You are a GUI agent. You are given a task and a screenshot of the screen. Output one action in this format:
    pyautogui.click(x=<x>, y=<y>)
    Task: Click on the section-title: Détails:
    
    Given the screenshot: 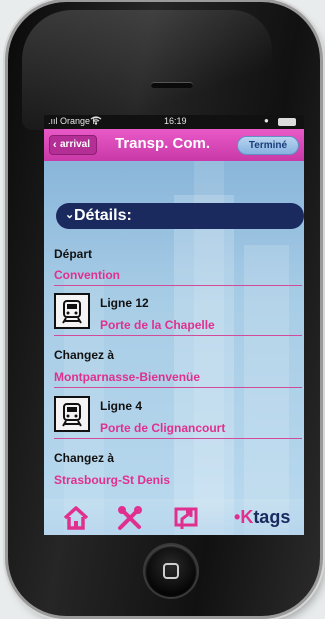 What is the action you would take?
    pyautogui.click(x=103, y=215)
    